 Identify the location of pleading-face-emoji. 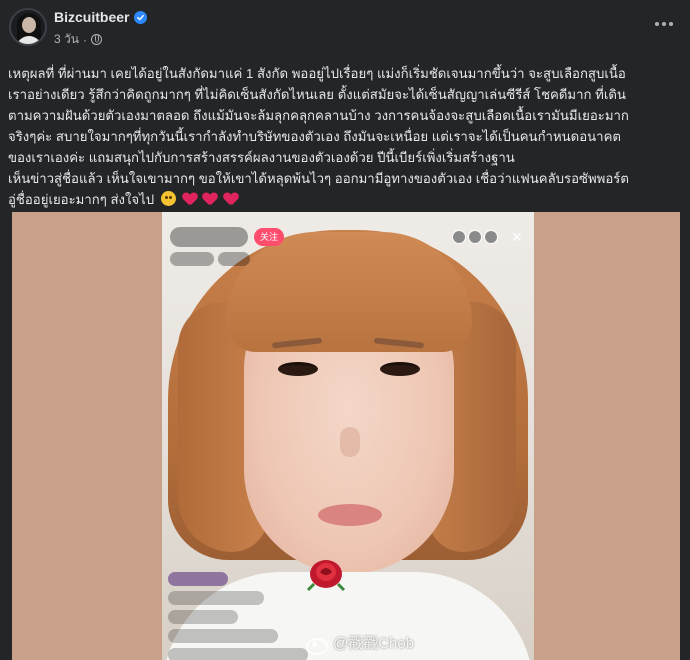
(168, 198).